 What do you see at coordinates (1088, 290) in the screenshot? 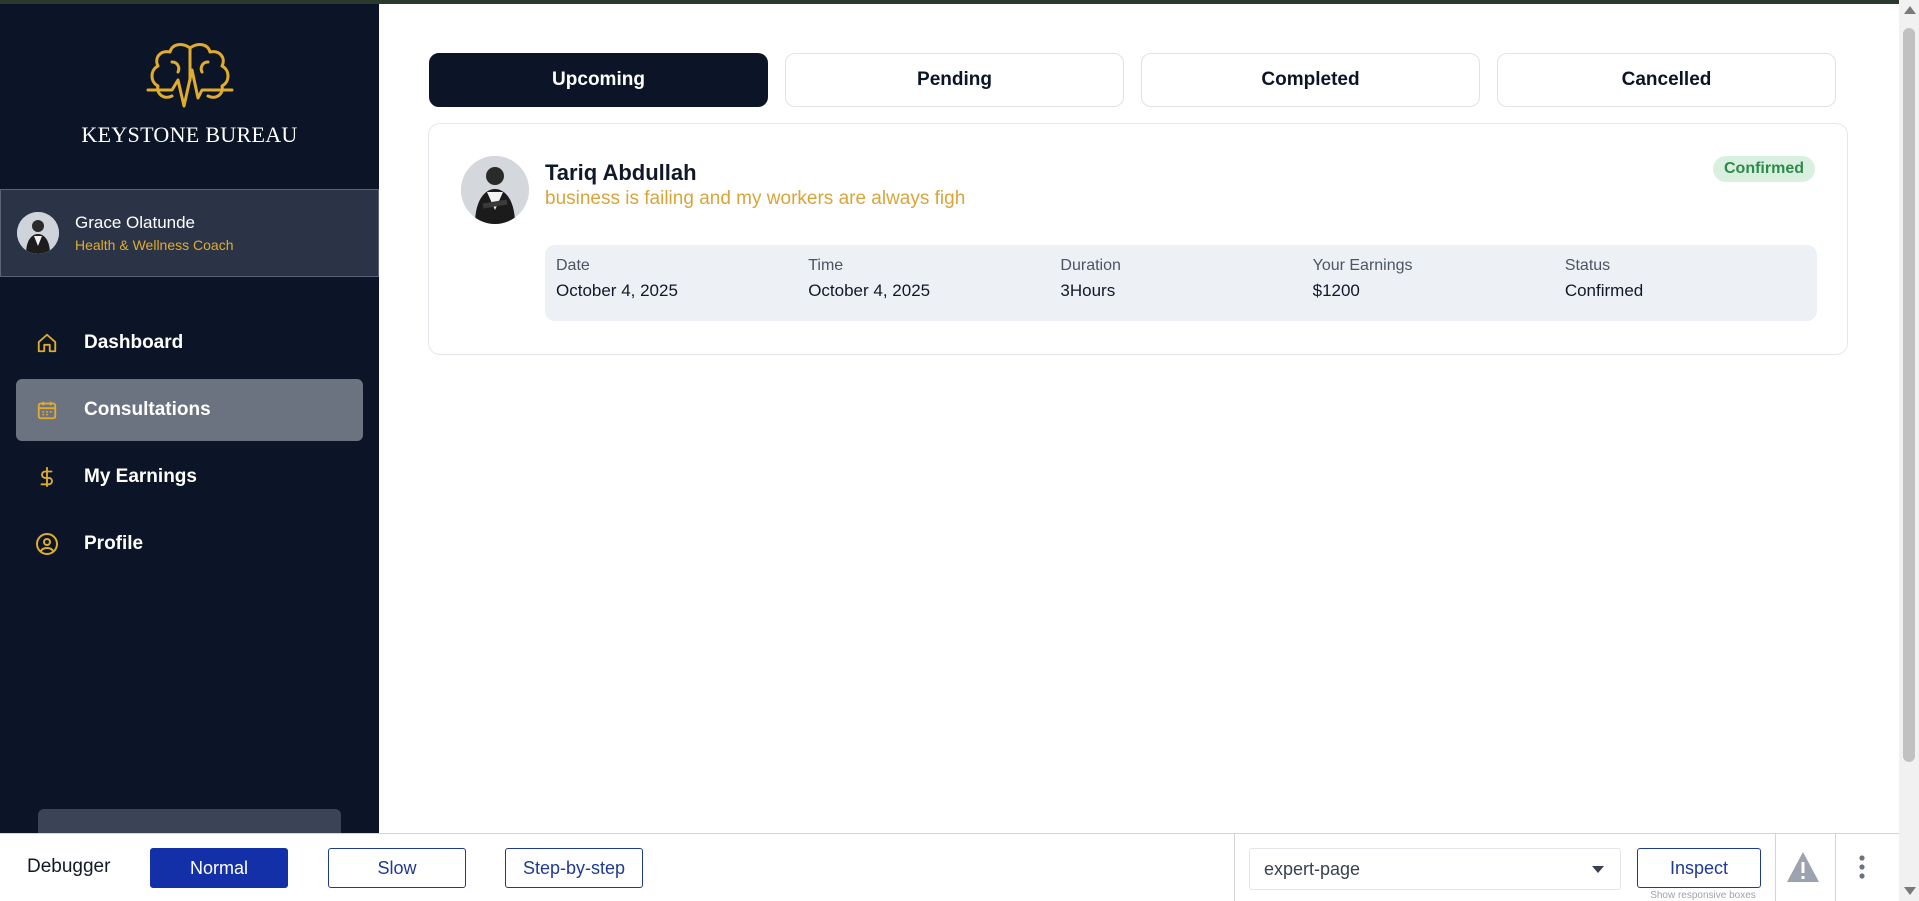
I see `detail-value: 3Hours` at bounding box center [1088, 290].